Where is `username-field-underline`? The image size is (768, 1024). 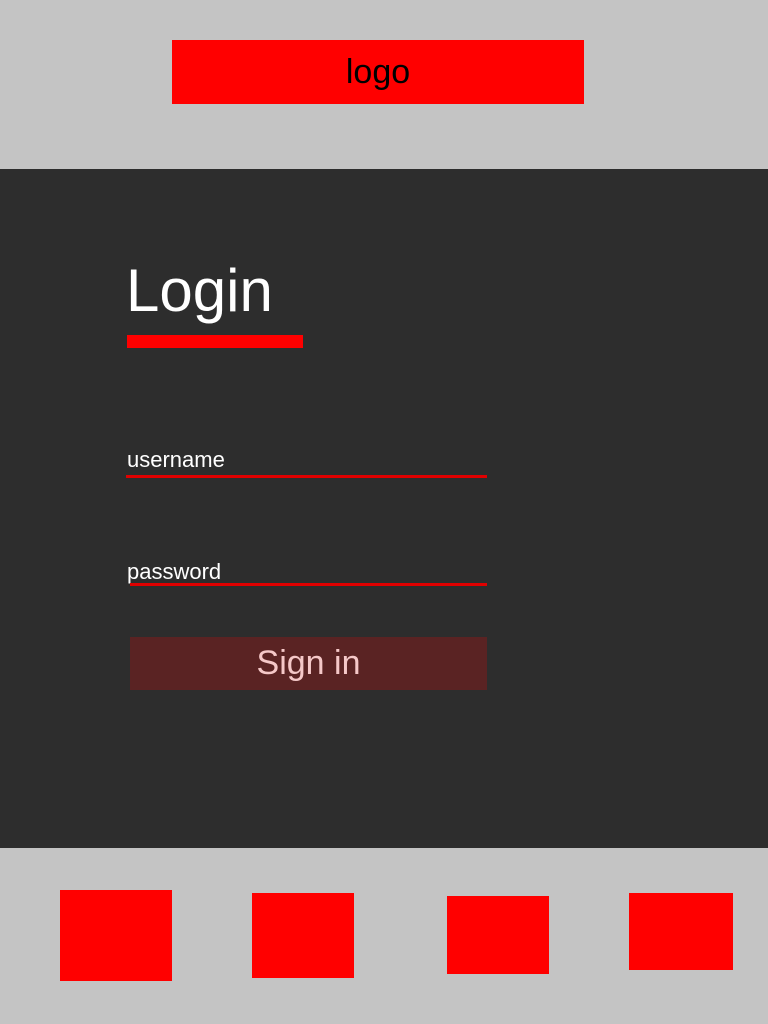 username-field-underline is located at coordinates (306, 476).